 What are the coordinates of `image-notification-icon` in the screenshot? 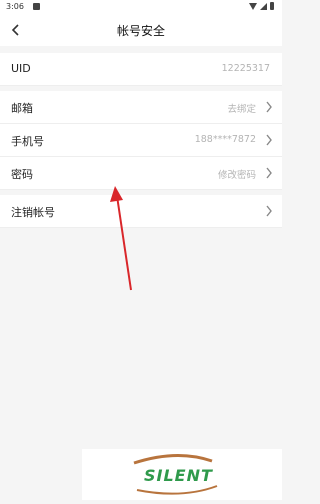 It's located at (36, 6).